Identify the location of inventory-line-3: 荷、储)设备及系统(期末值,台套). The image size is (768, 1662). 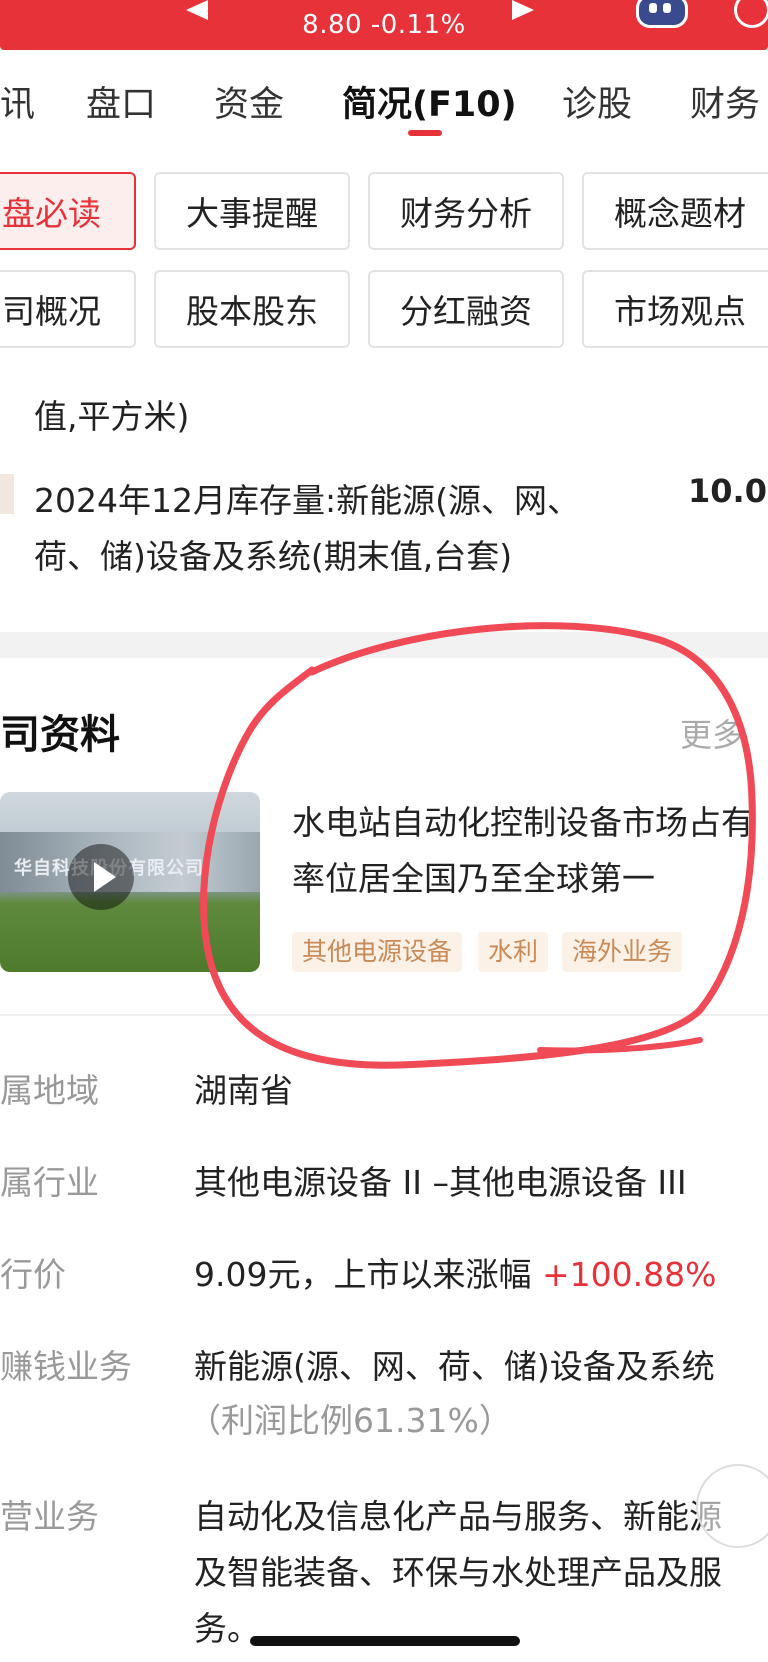
(273, 556).